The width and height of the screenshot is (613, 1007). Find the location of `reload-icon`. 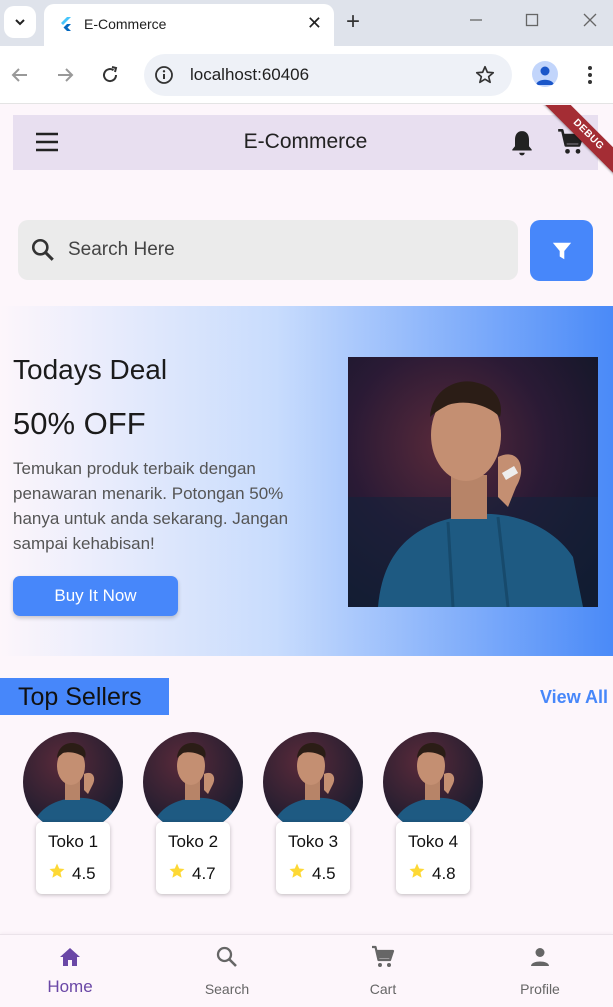

reload-icon is located at coordinates (110, 75).